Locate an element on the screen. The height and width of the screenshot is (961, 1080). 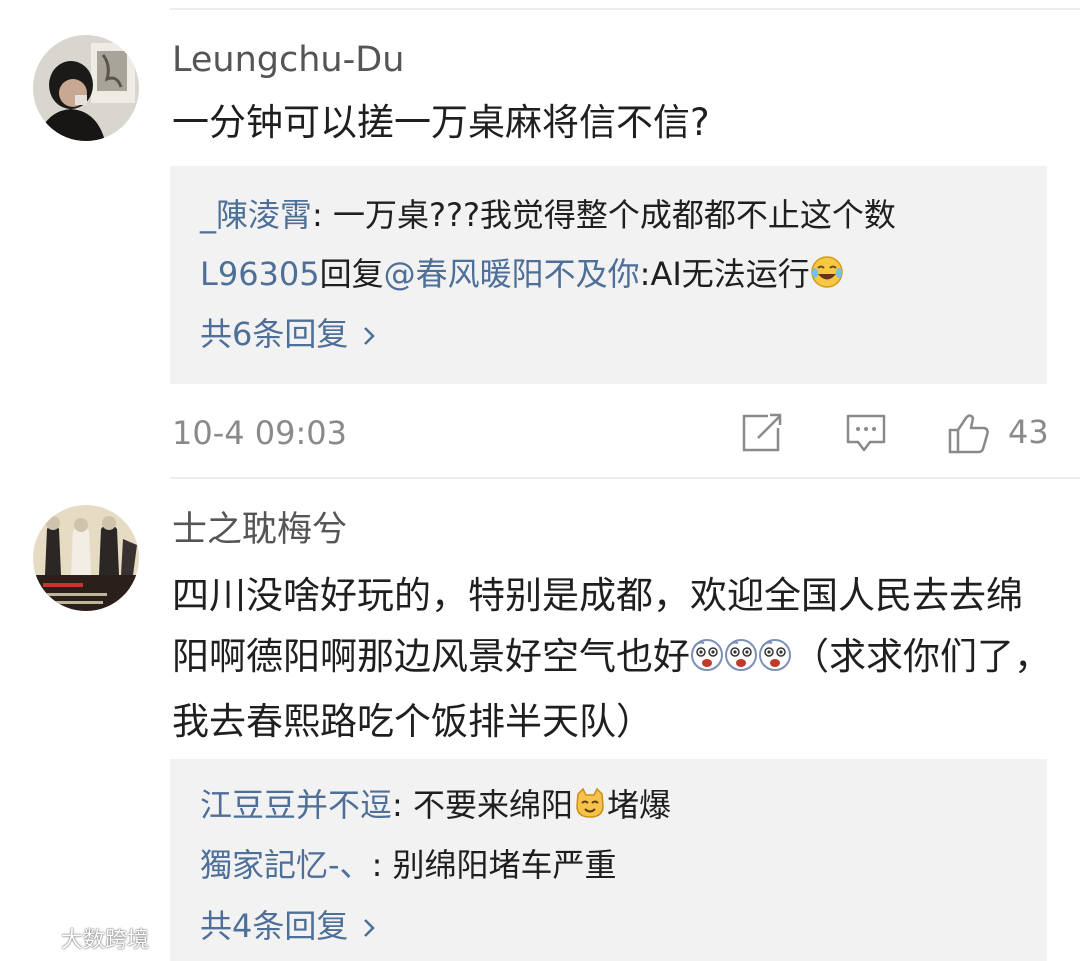
comment-username: 士之耽梅兮 is located at coordinates (259, 530).